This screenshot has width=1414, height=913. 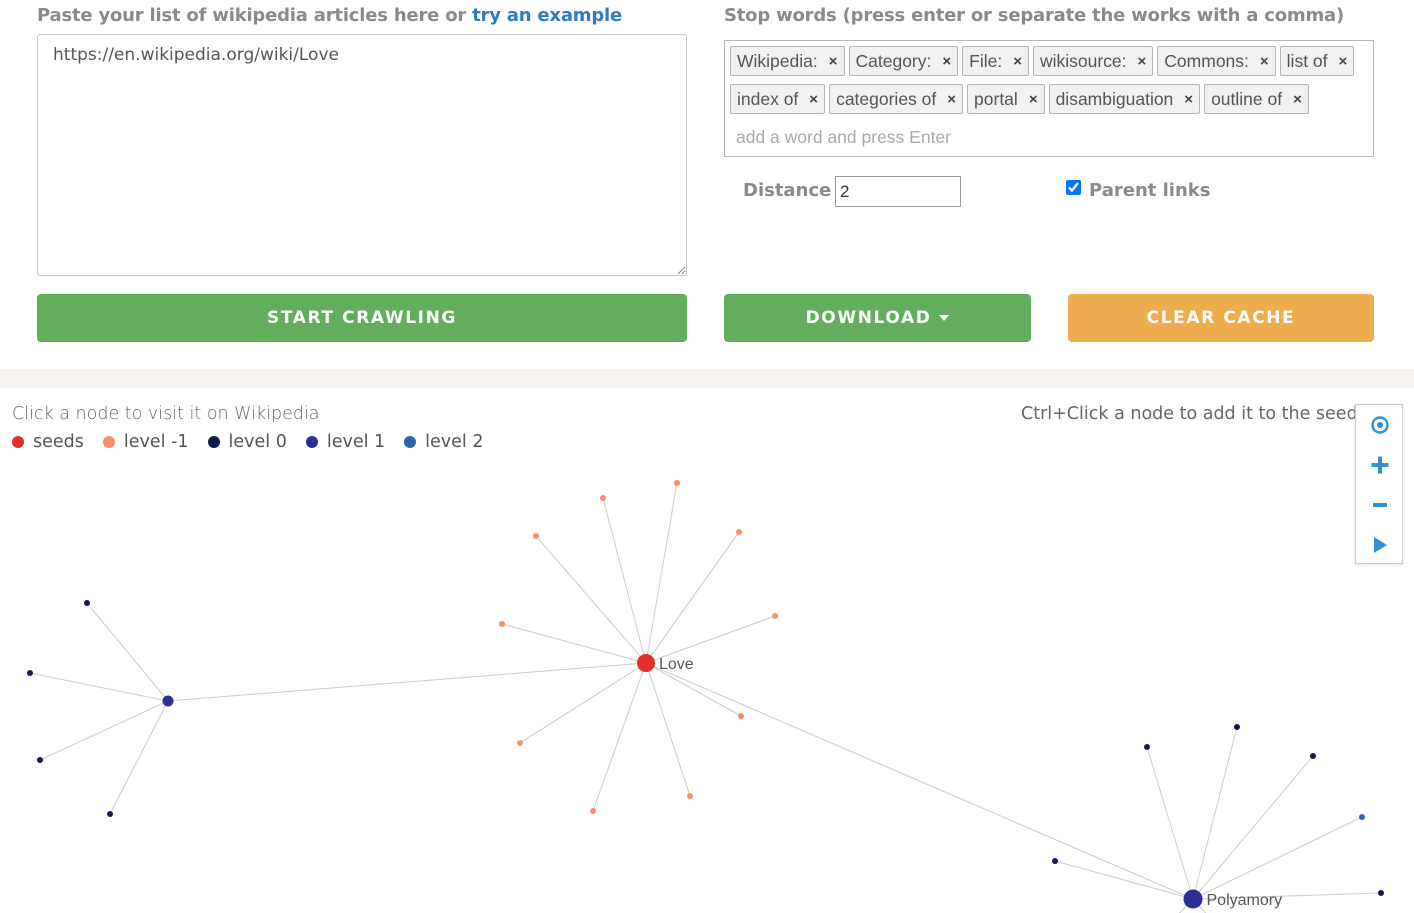 I want to click on legend-item: seeds, so click(x=48, y=442).